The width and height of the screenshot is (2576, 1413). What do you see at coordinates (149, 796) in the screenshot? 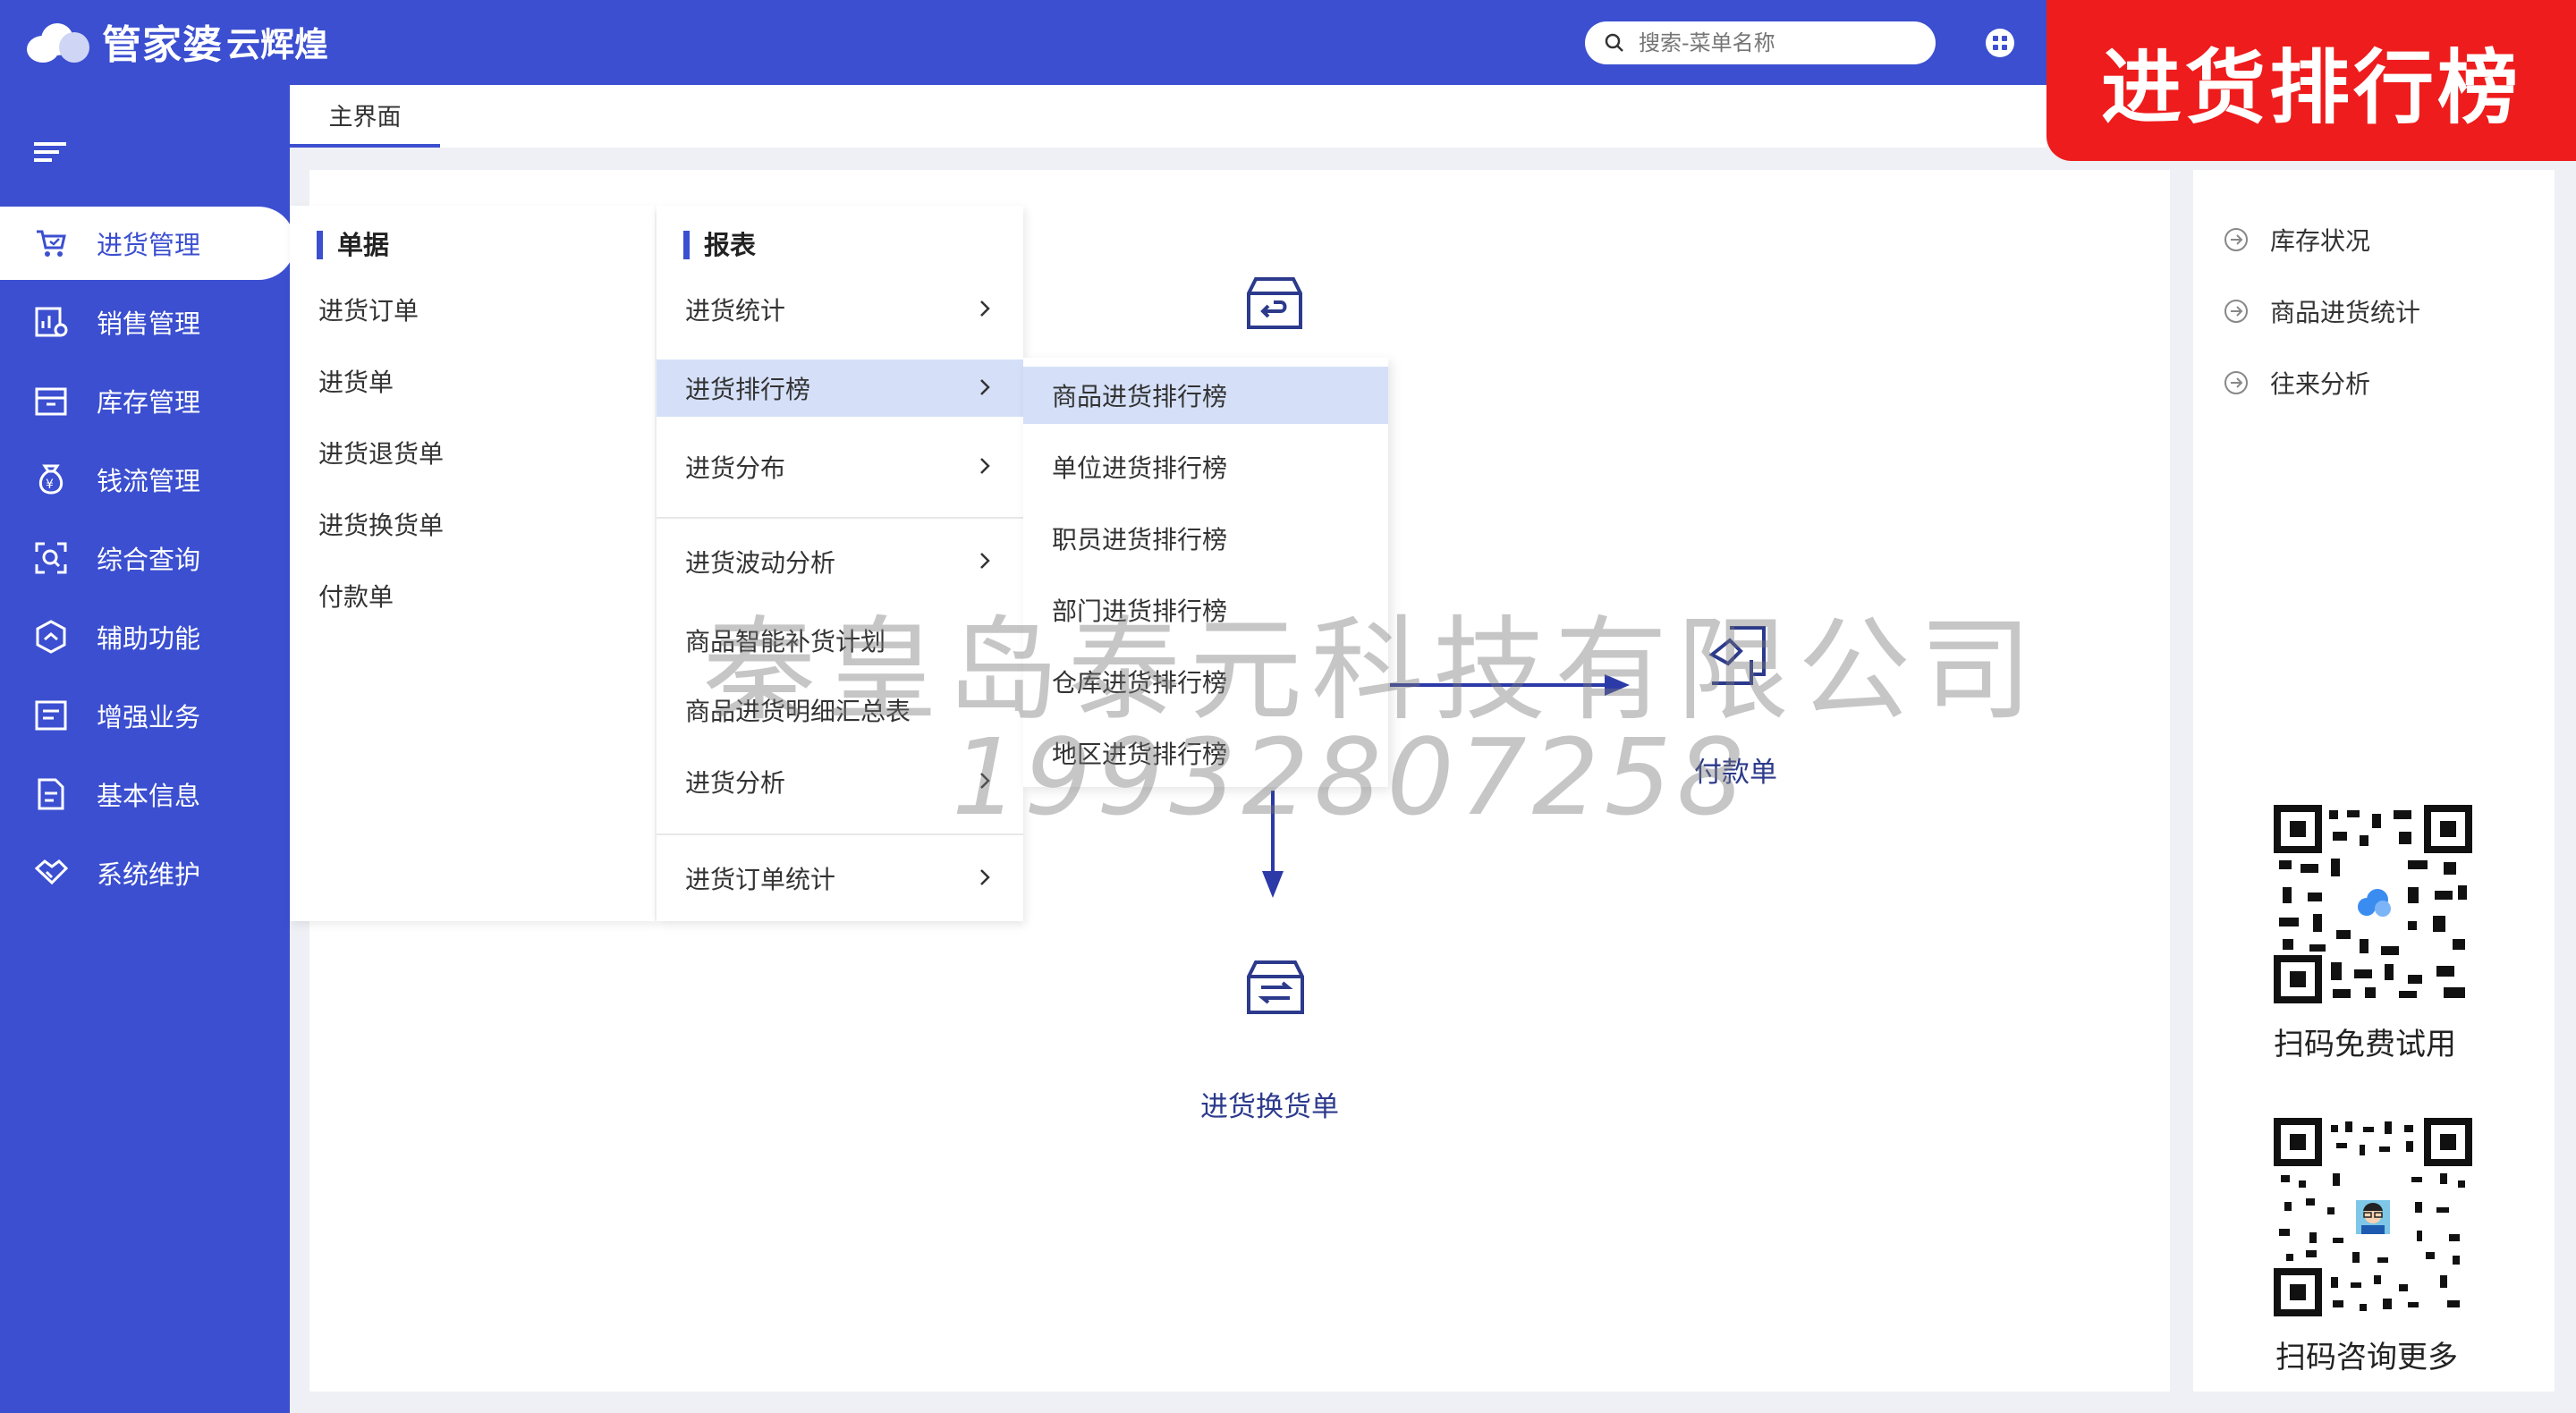
I see `sidebar-item-label: 基本信息` at bounding box center [149, 796].